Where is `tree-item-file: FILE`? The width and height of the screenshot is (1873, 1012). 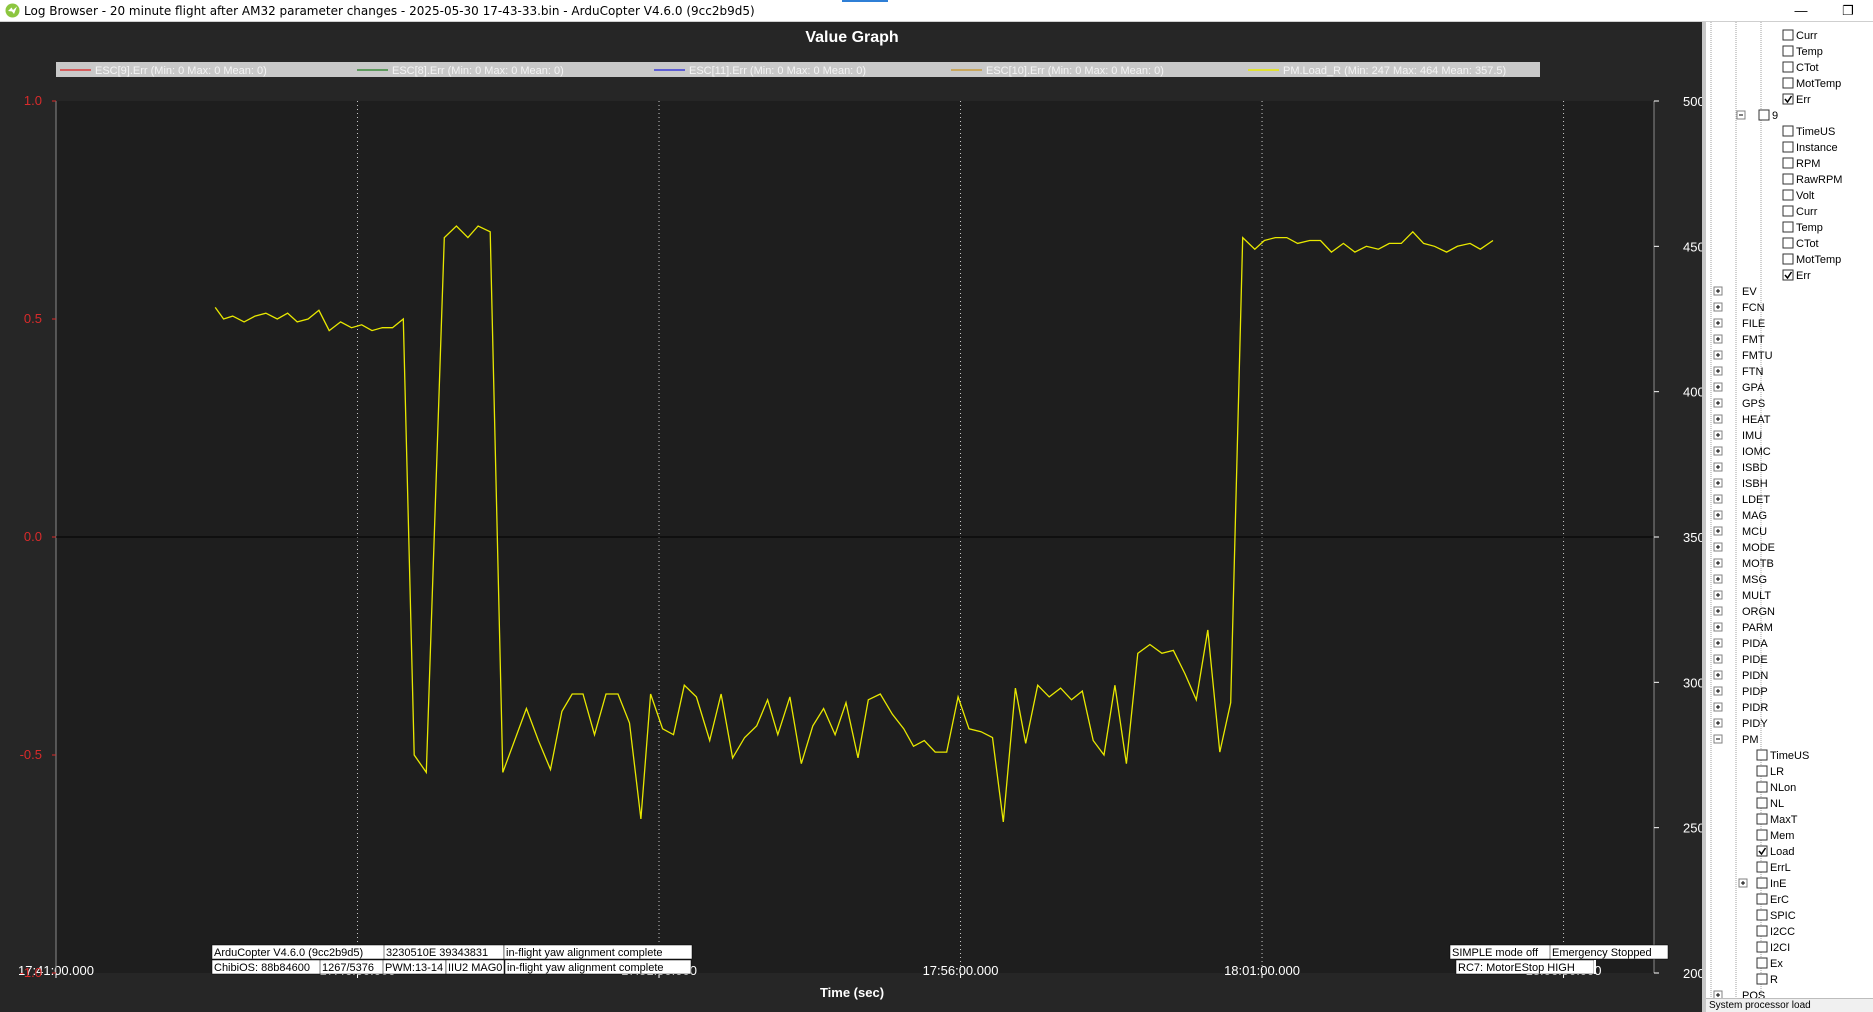 tree-item-file: FILE is located at coordinates (1739, 324).